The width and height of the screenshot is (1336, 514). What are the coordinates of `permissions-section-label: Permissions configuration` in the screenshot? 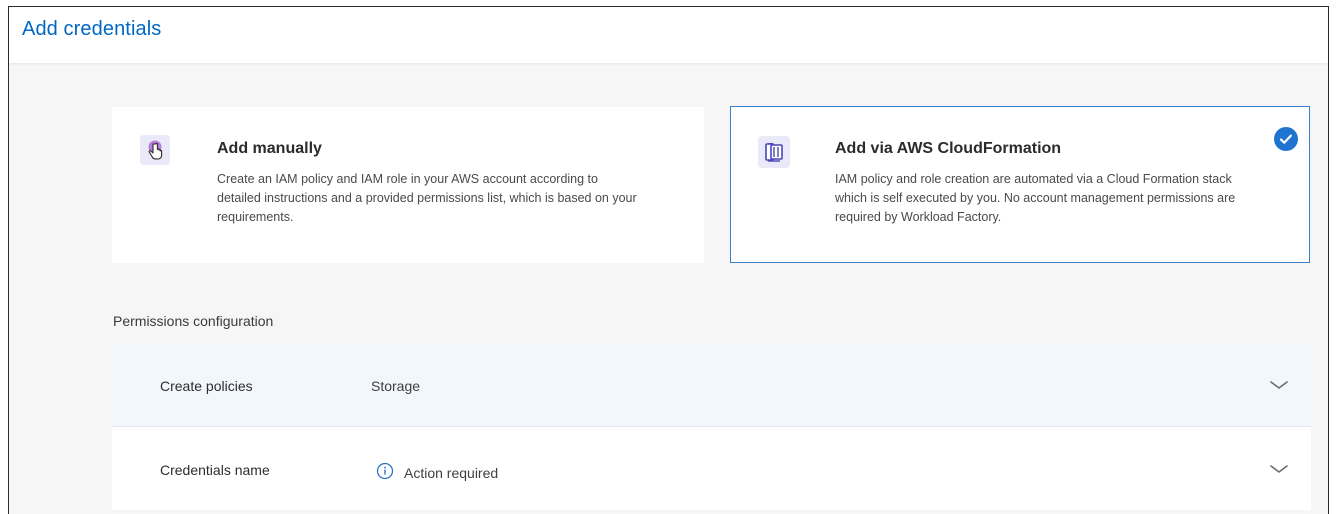 It's located at (193, 321).